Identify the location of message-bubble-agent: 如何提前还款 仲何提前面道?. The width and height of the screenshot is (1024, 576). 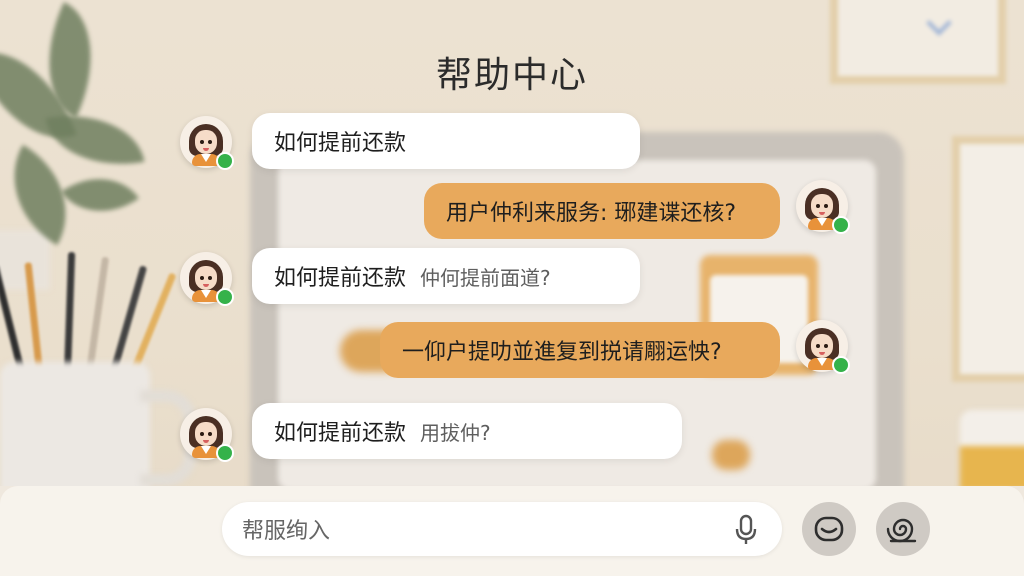
(446, 276).